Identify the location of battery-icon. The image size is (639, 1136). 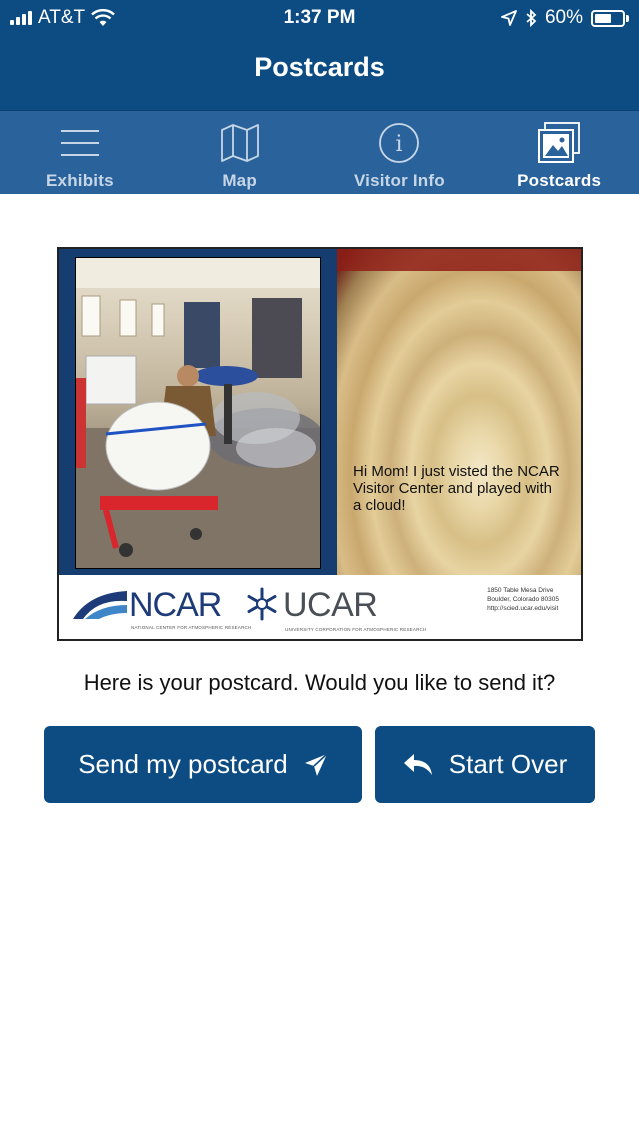
(610, 18).